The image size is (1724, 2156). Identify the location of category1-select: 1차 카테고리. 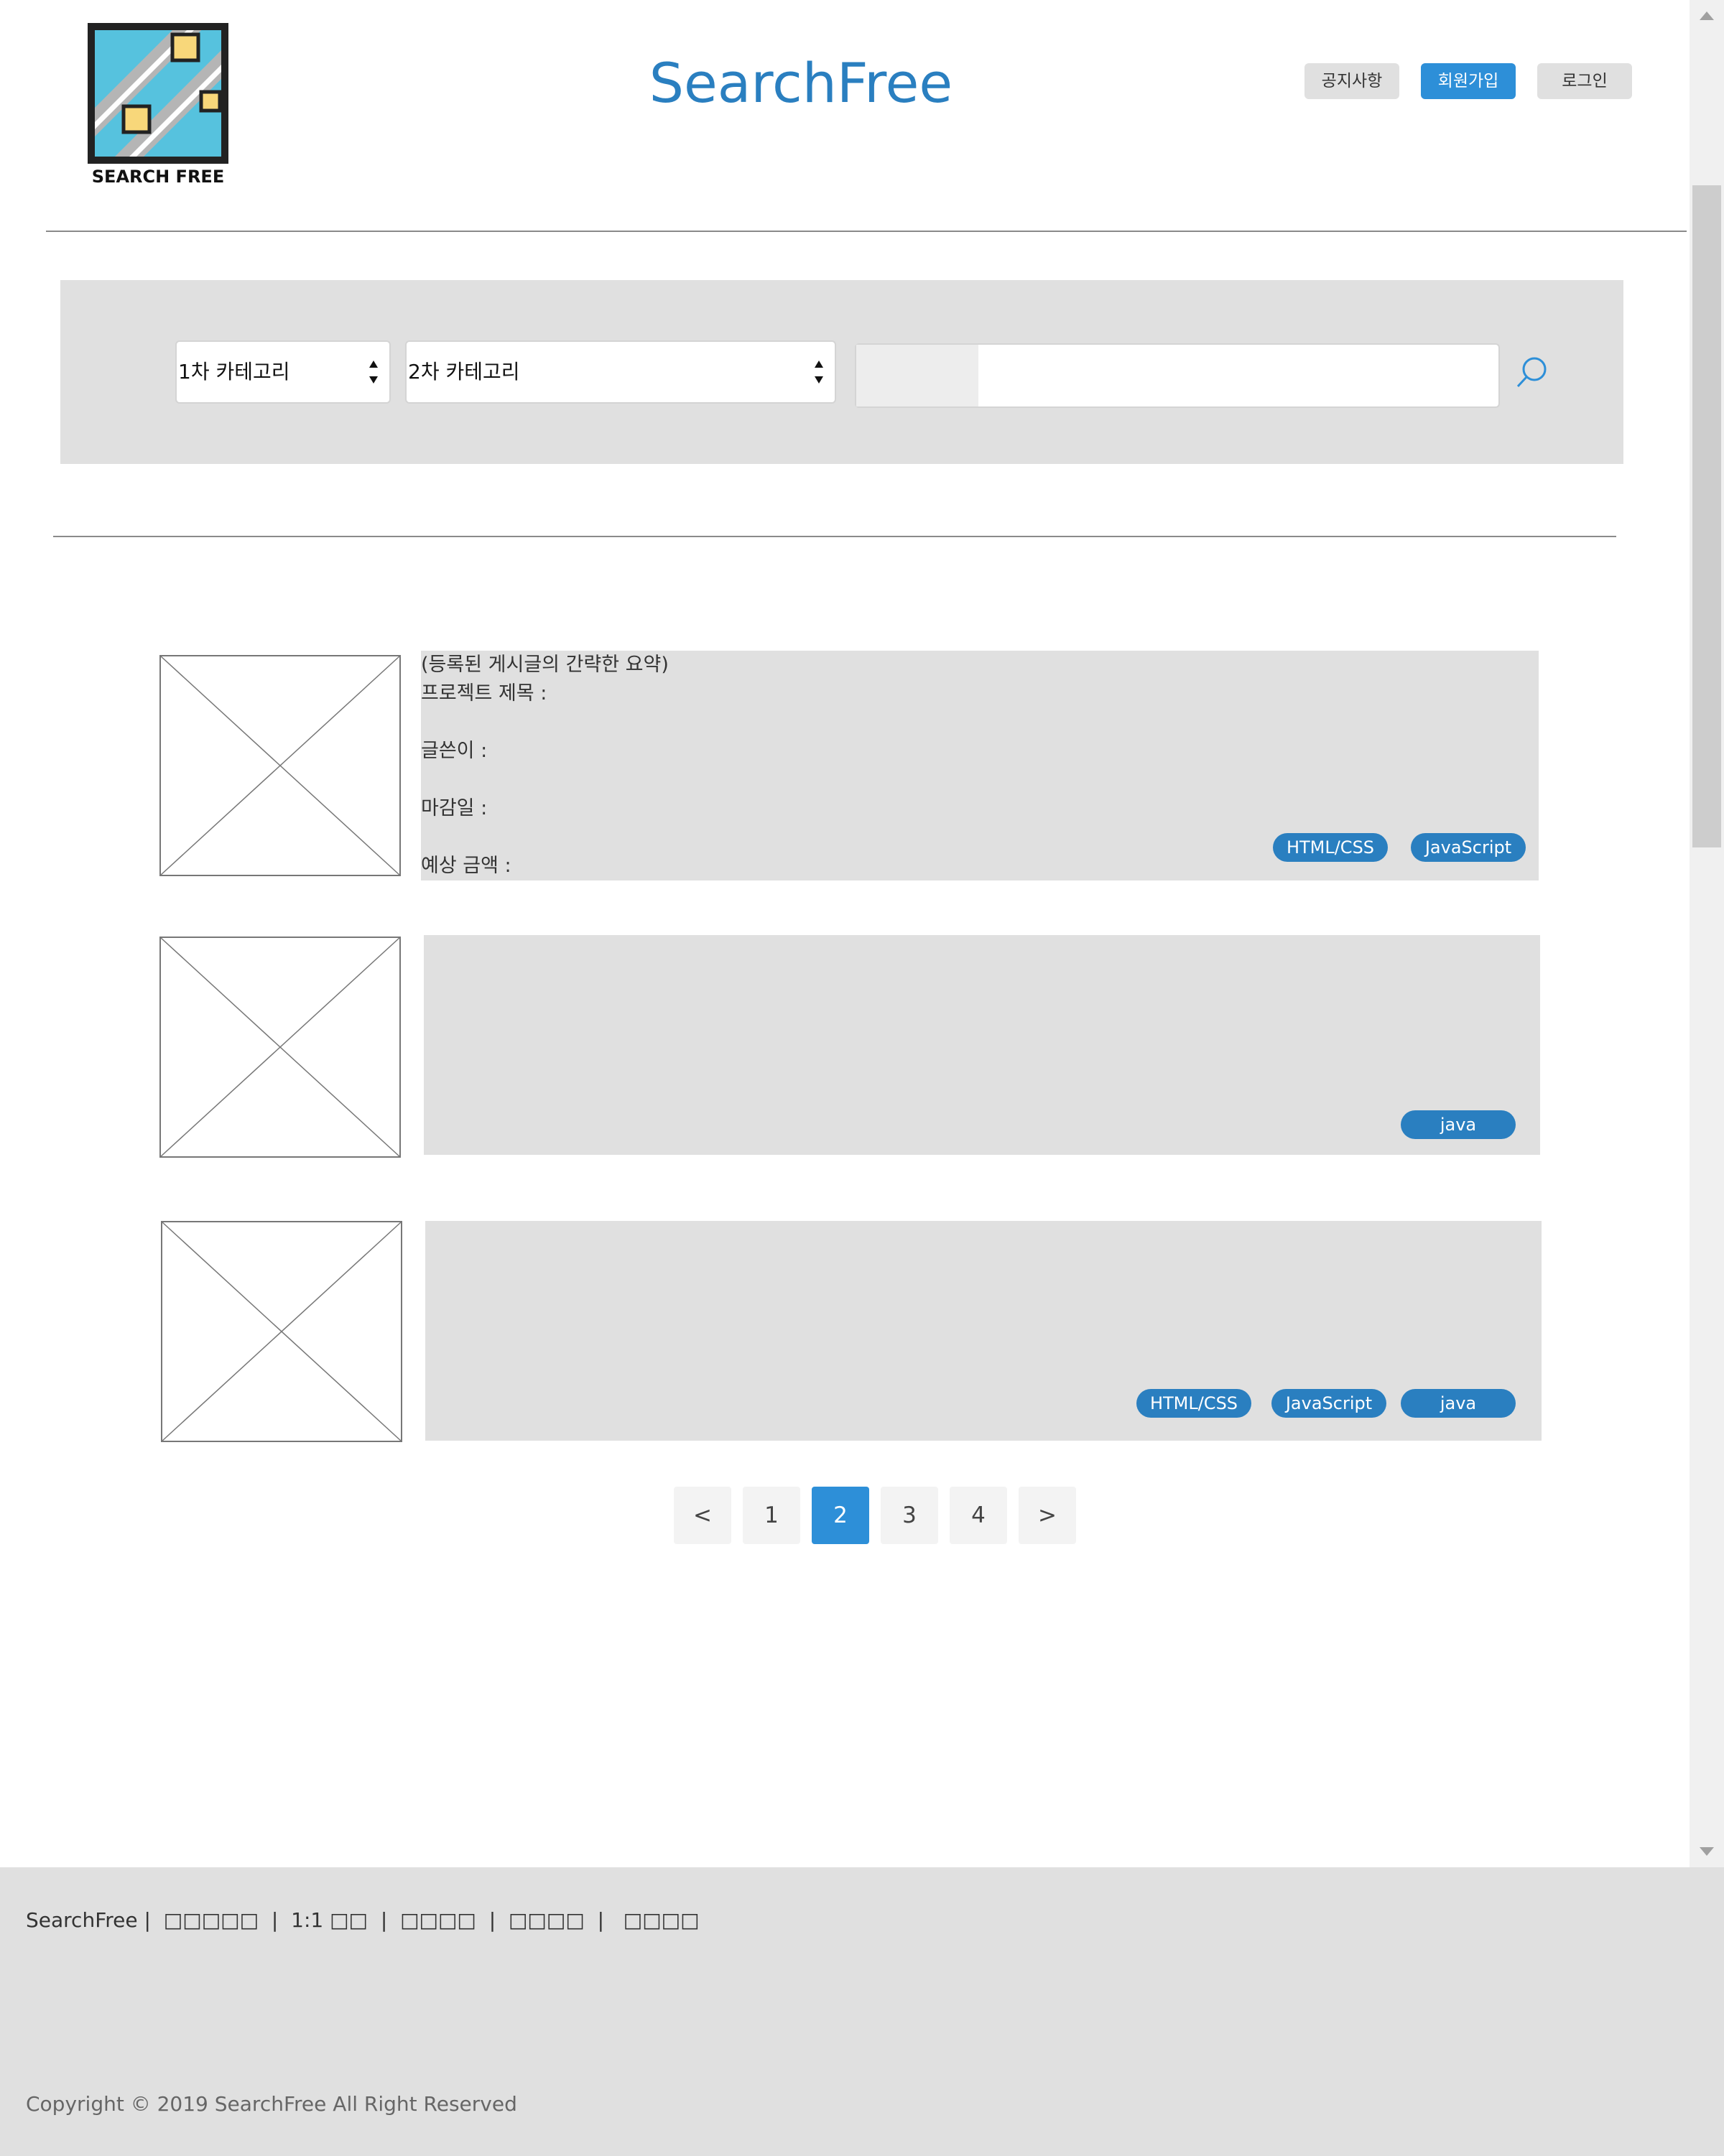
(283, 372).